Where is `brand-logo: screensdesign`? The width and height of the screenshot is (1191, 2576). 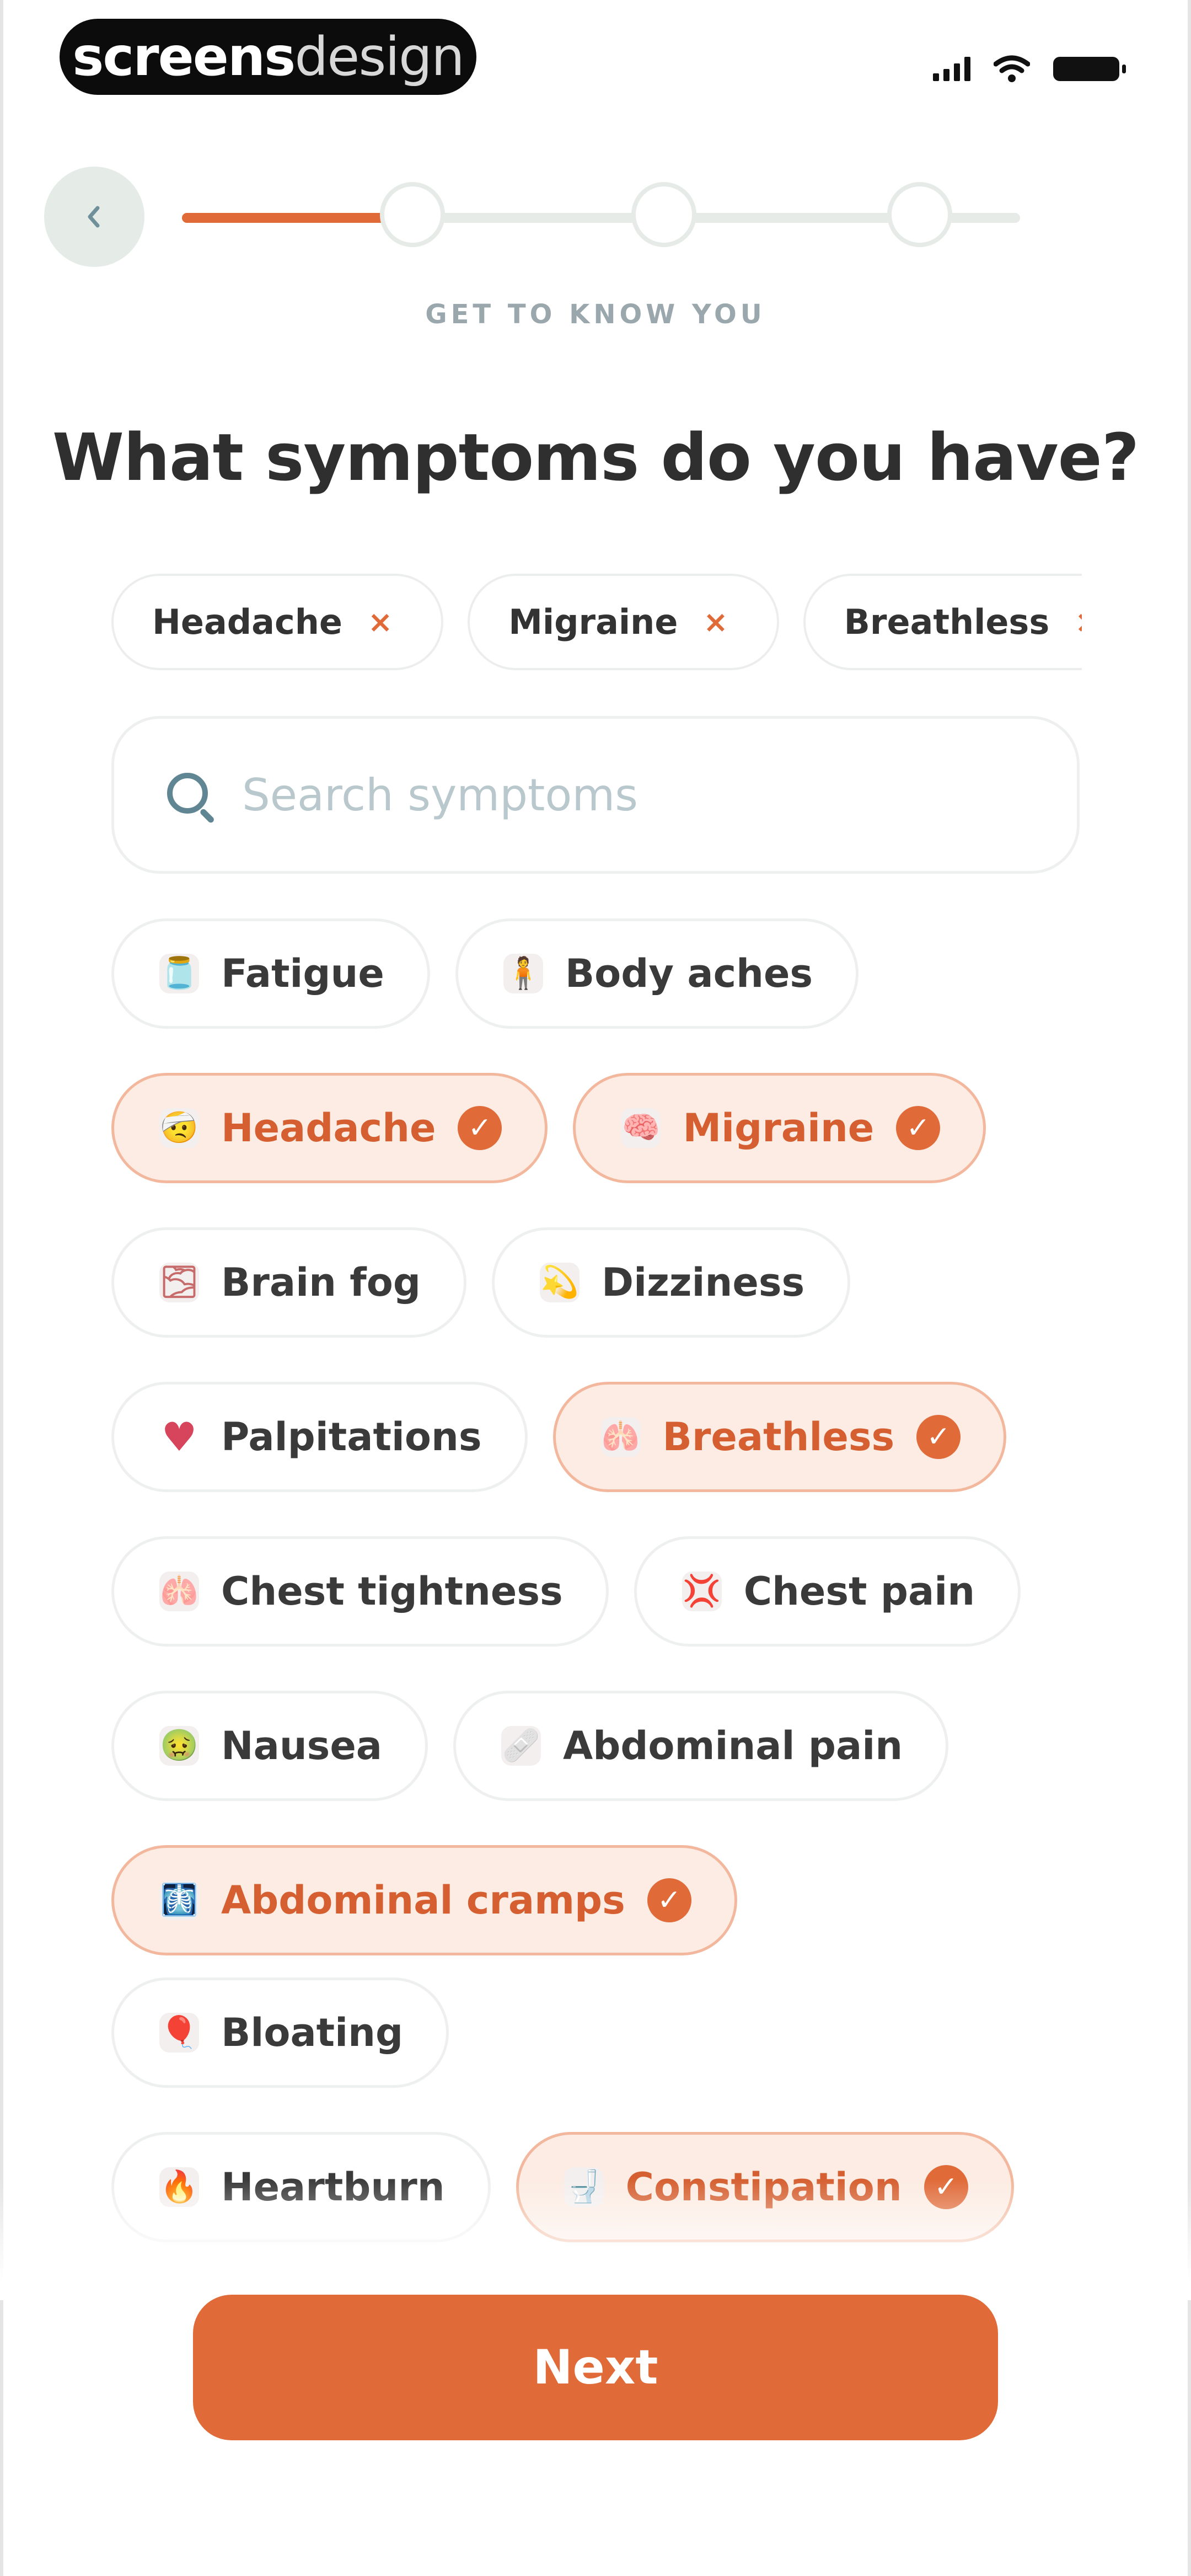
brand-logo: screensdesign is located at coordinates (268, 57).